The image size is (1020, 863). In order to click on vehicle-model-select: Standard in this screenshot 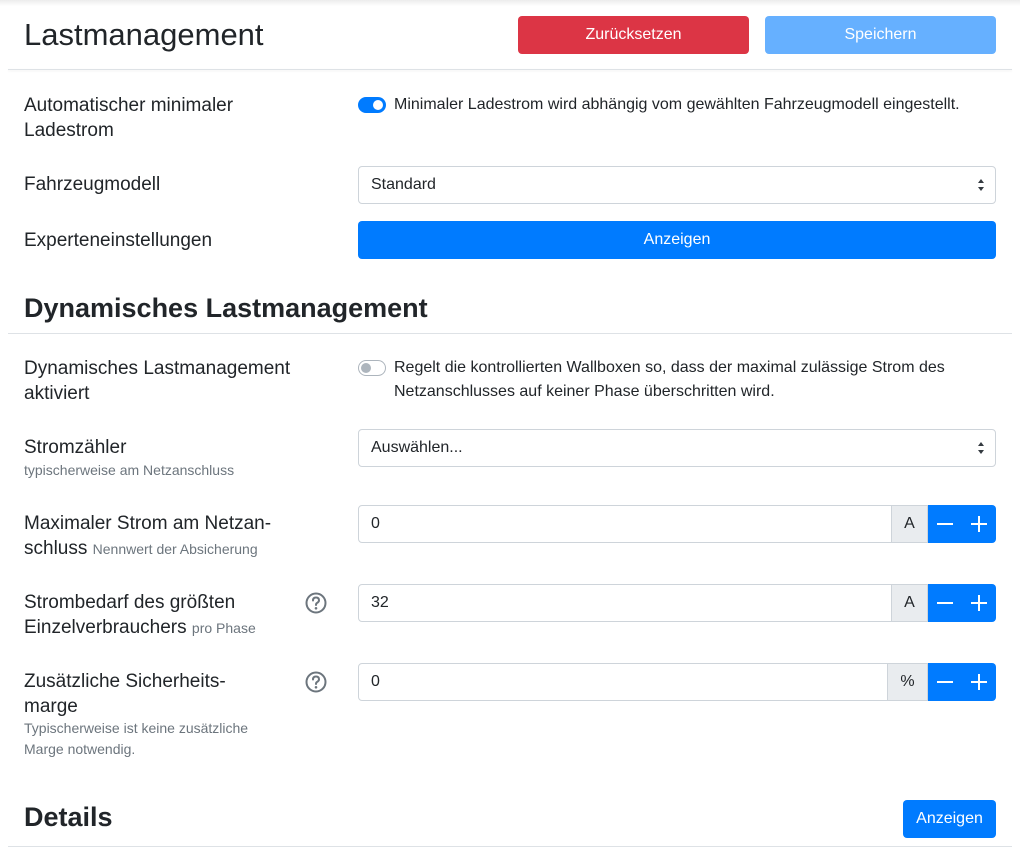, I will do `click(677, 185)`.